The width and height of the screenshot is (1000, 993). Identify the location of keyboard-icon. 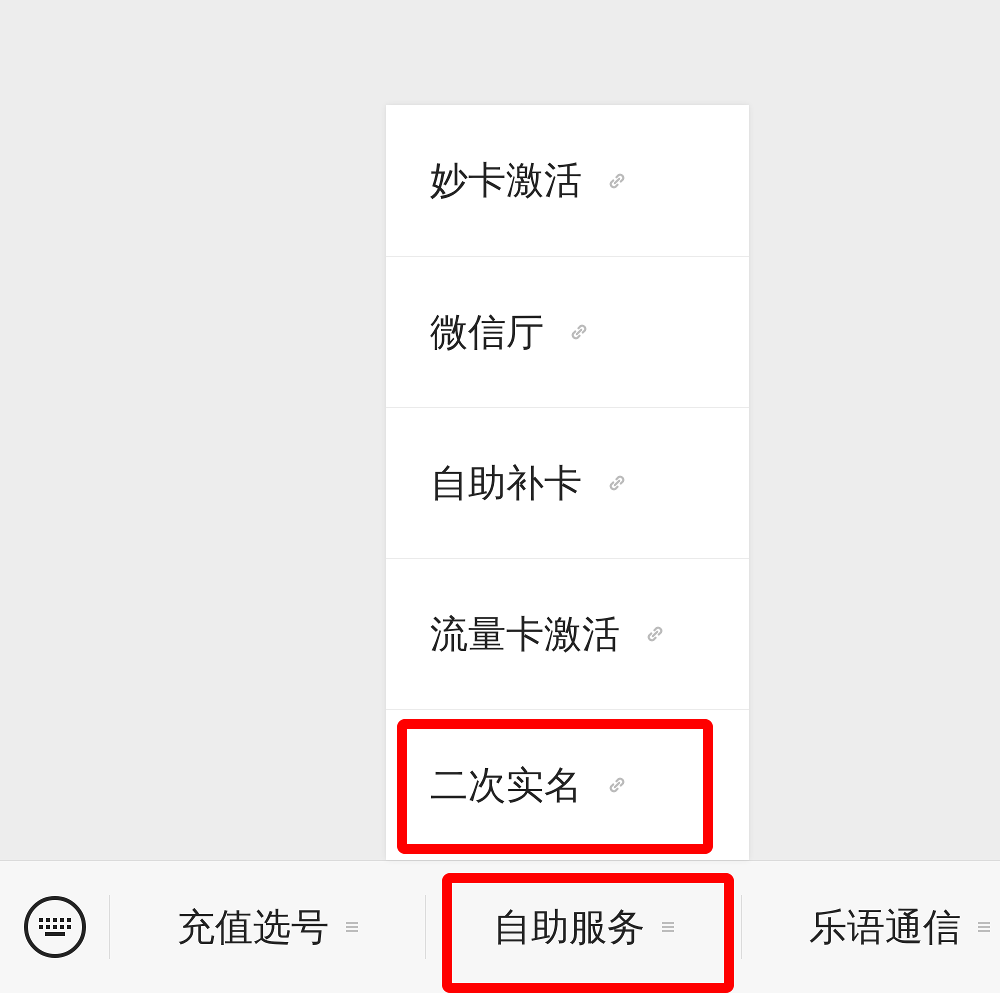
(54, 927).